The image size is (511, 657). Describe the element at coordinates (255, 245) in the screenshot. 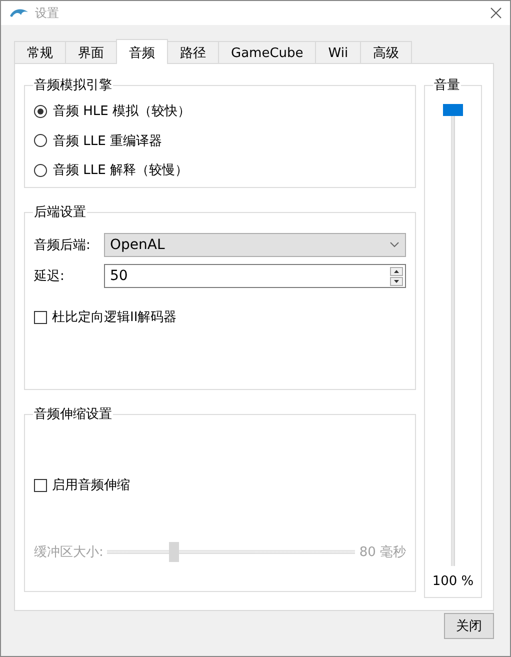

I see `dropdown: OpenAL` at that location.